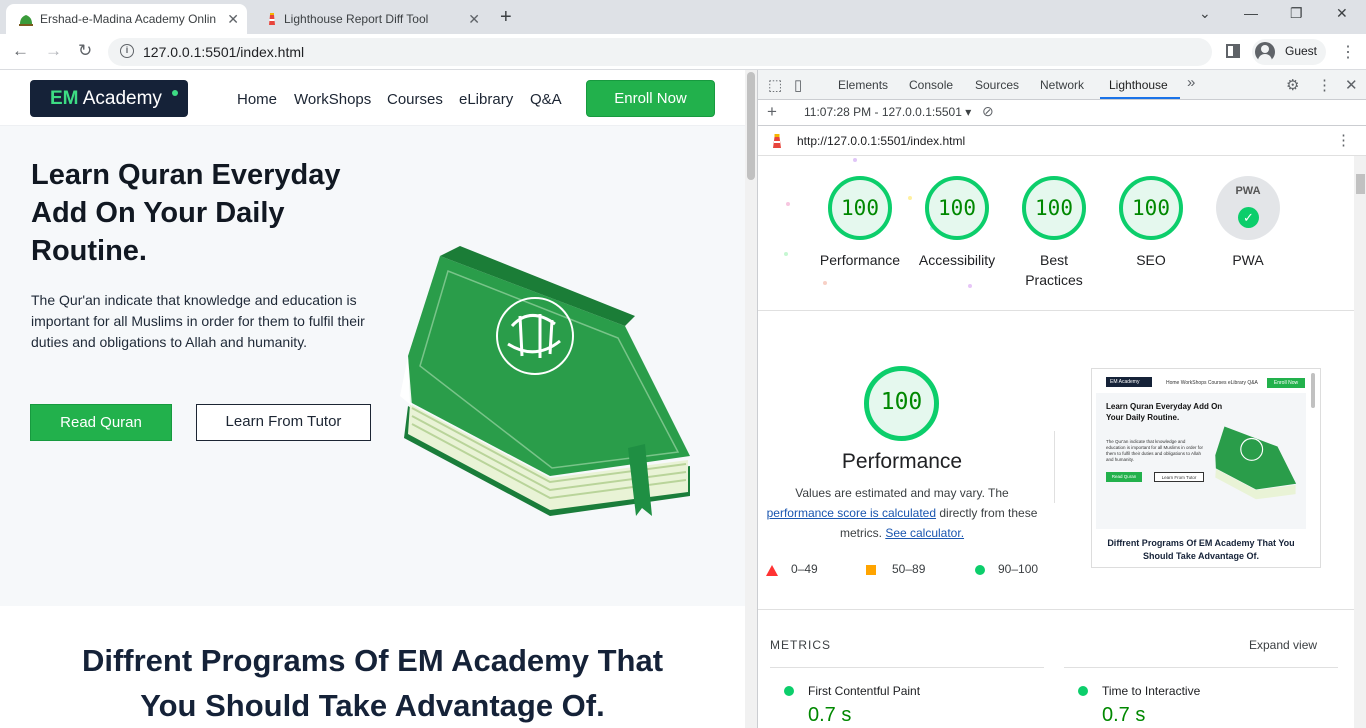  I want to click on learn-from-tutor-button: Learn From Tutor, so click(283, 422).